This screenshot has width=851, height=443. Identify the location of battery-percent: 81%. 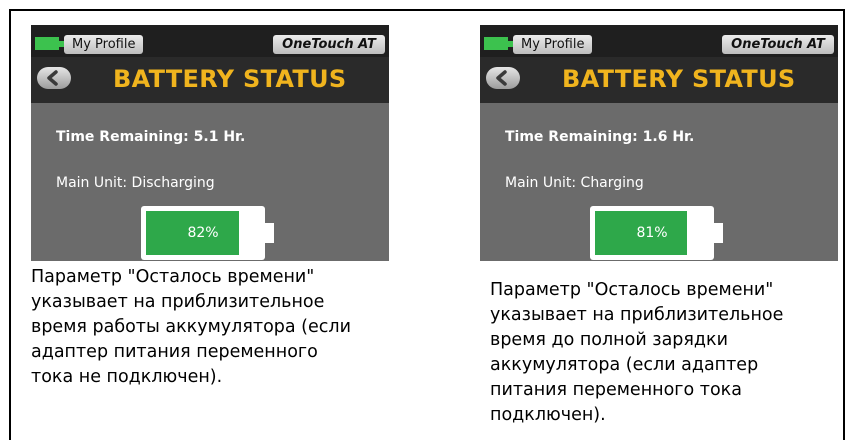
(652, 233).